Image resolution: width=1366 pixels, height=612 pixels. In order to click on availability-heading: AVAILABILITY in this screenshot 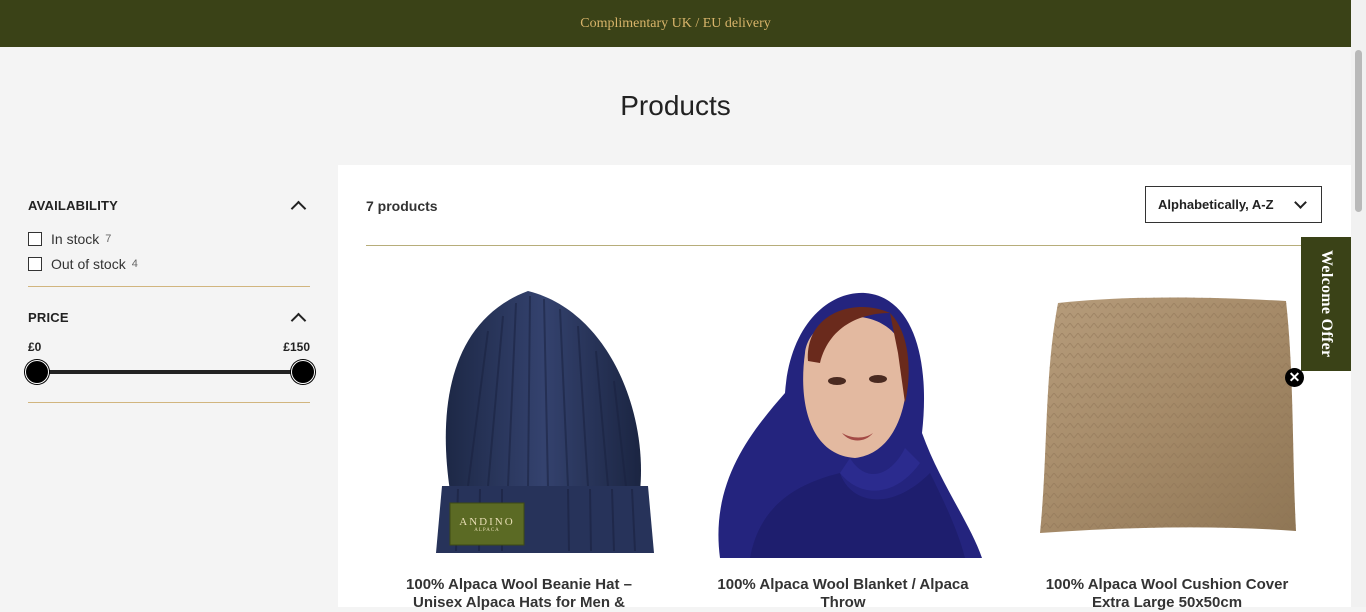, I will do `click(73, 205)`.